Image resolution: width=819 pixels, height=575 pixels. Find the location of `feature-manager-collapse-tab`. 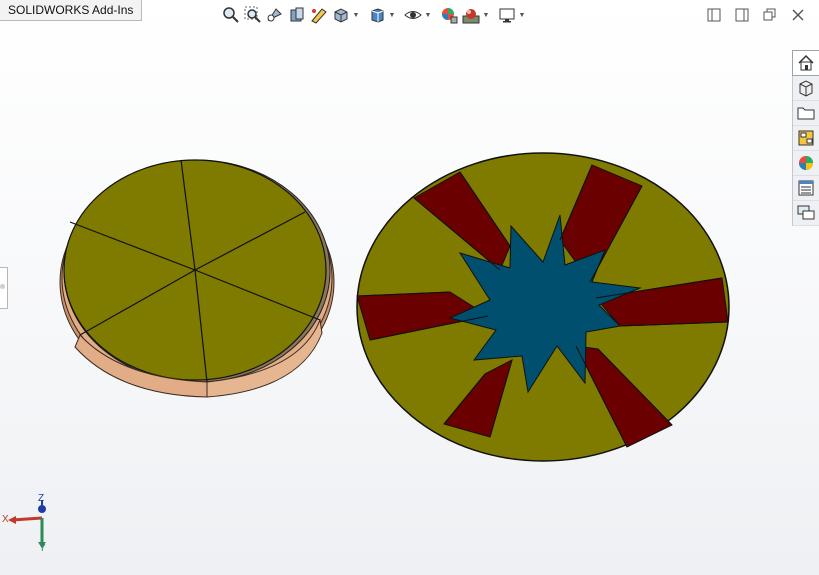

feature-manager-collapse-tab is located at coordinates (4, 288).